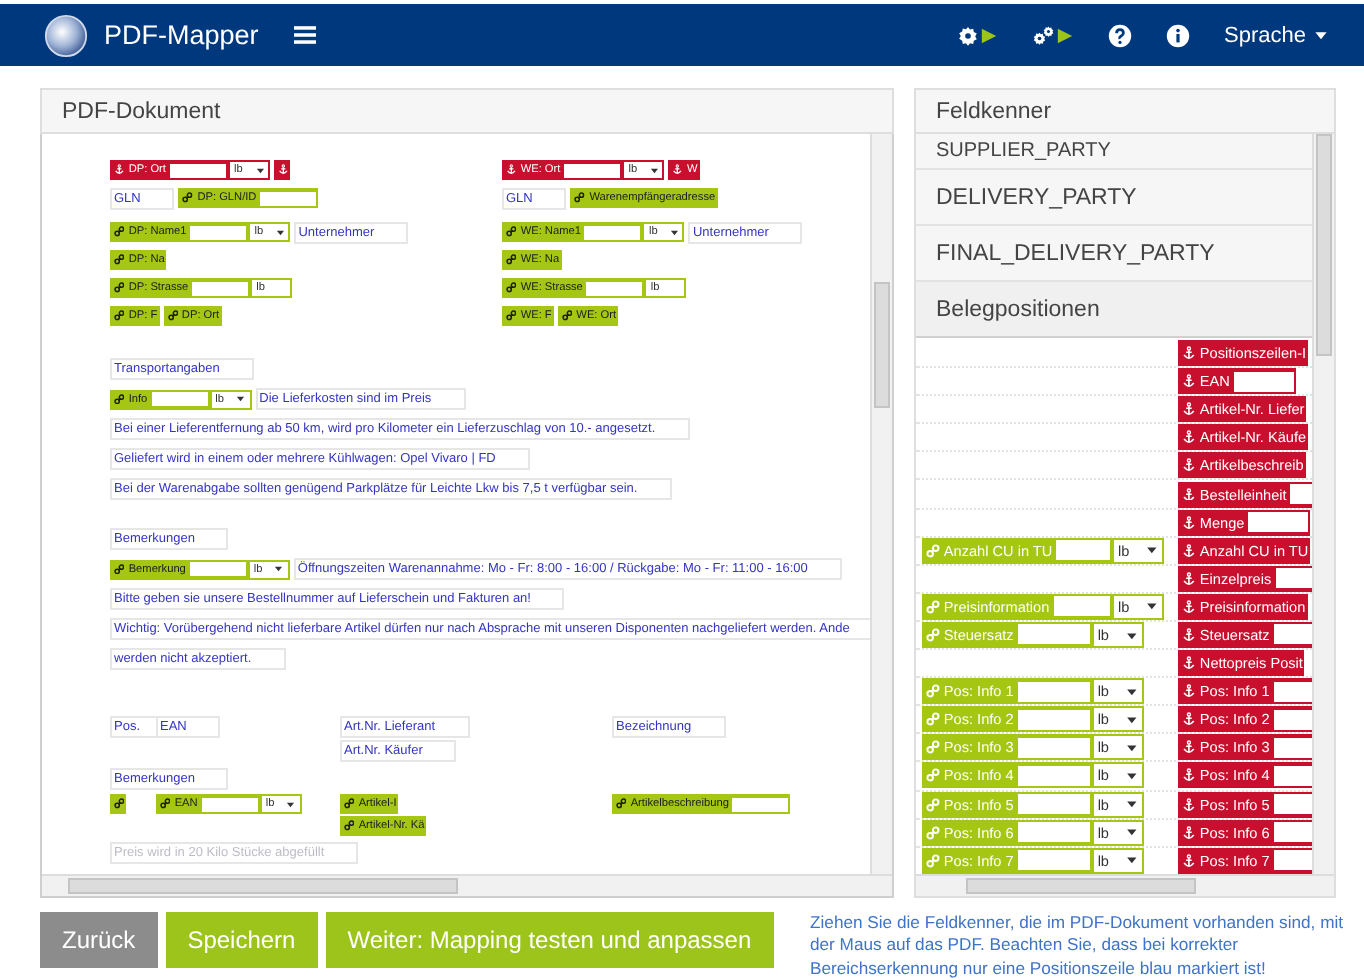 The height and width of the screenshot is (980, 1364). What do you see at coordinates (1276, 35) in the screenshot?
I see `language-menu: Sprache` at bounding box center [1276, 35].